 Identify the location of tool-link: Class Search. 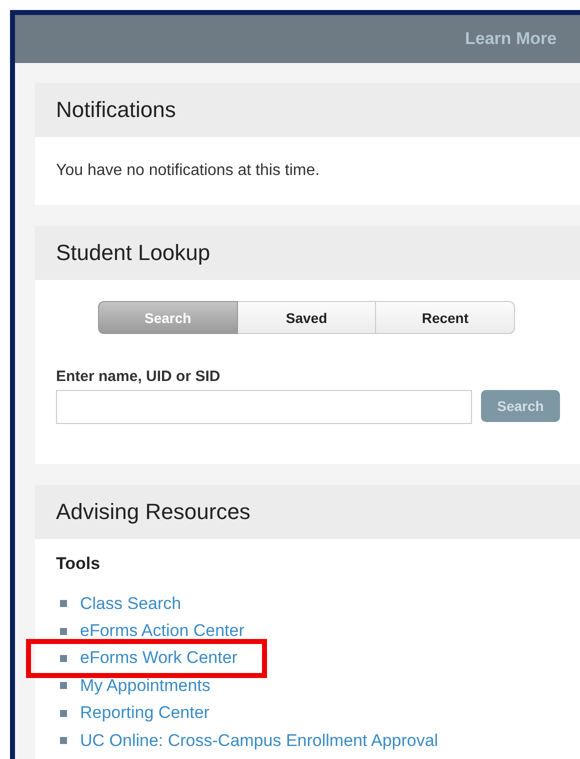
(131, 604).